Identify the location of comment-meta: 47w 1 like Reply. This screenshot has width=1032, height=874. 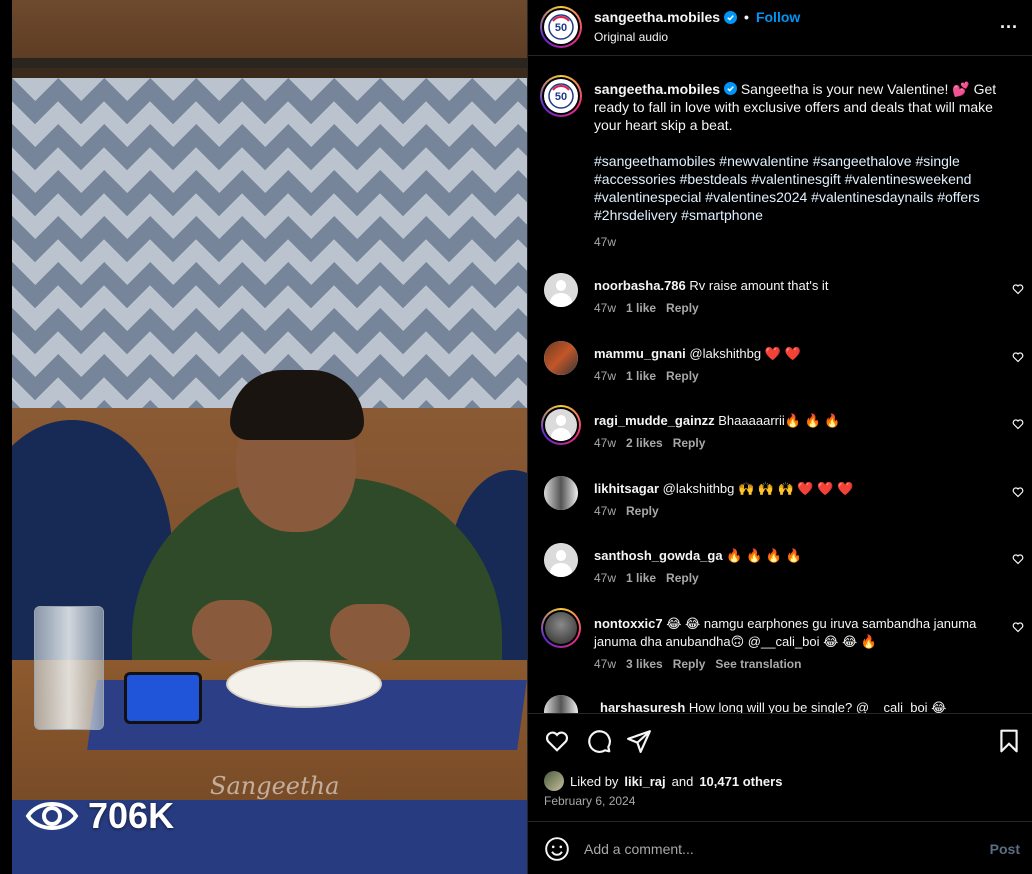
(646, 308).